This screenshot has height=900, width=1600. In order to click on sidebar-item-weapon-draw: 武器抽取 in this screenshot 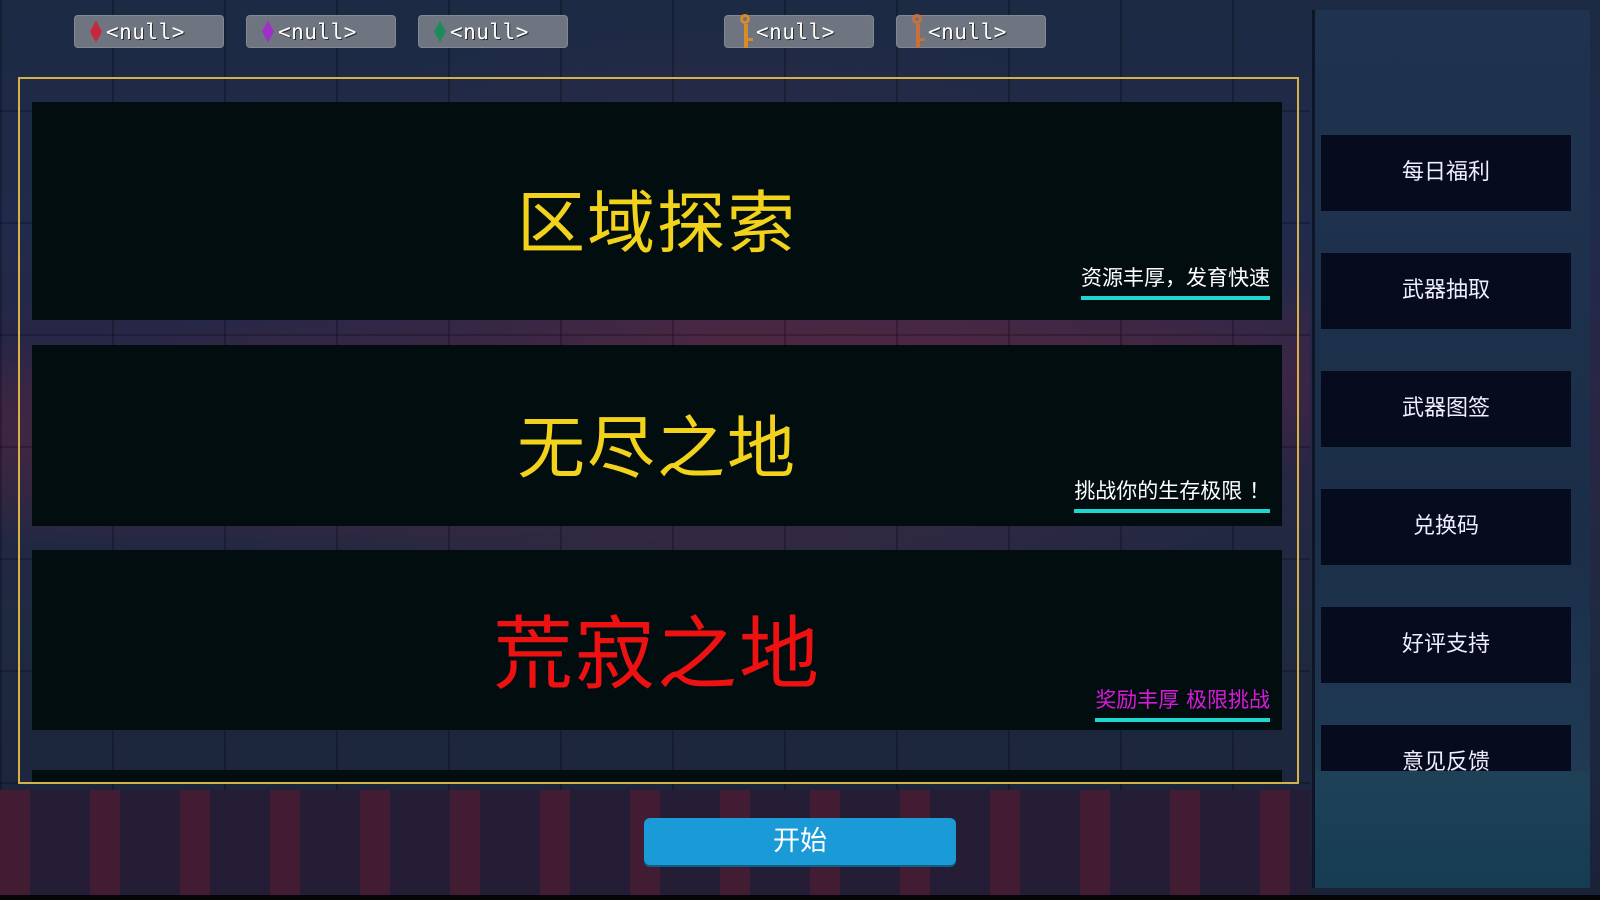, I will do `click(1446, 291)`.